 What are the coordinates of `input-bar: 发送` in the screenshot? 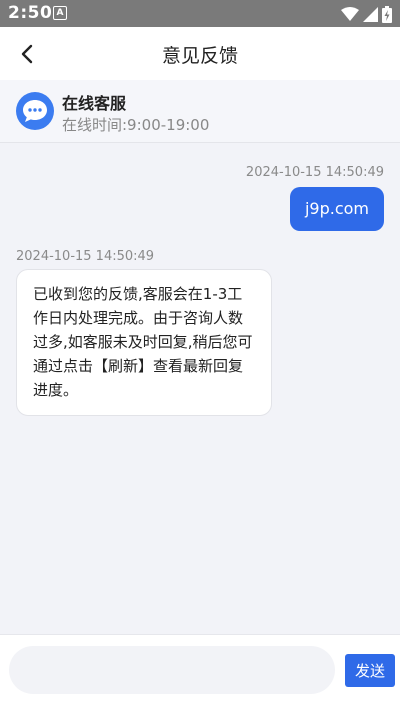 It's located at (200, 673).